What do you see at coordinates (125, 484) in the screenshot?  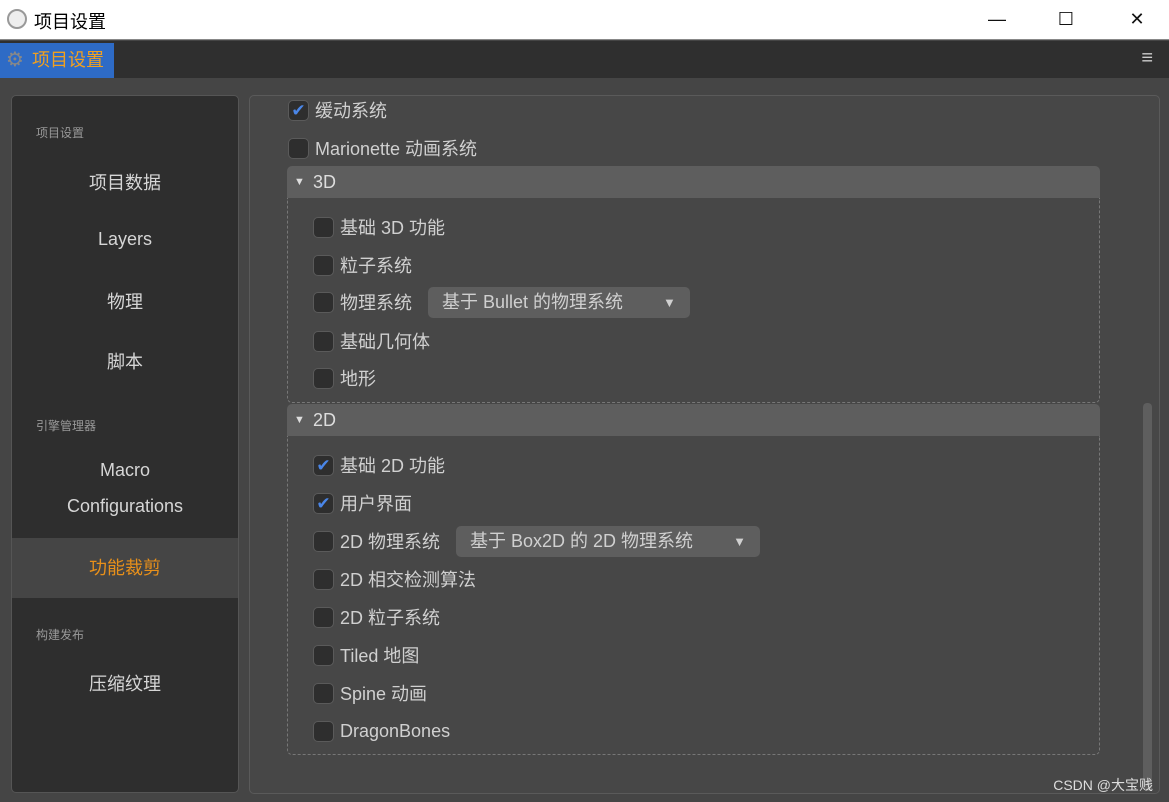 I see `sidebar-item-macro-configurations: Macro Configurations` at bounding box center [125, 484].